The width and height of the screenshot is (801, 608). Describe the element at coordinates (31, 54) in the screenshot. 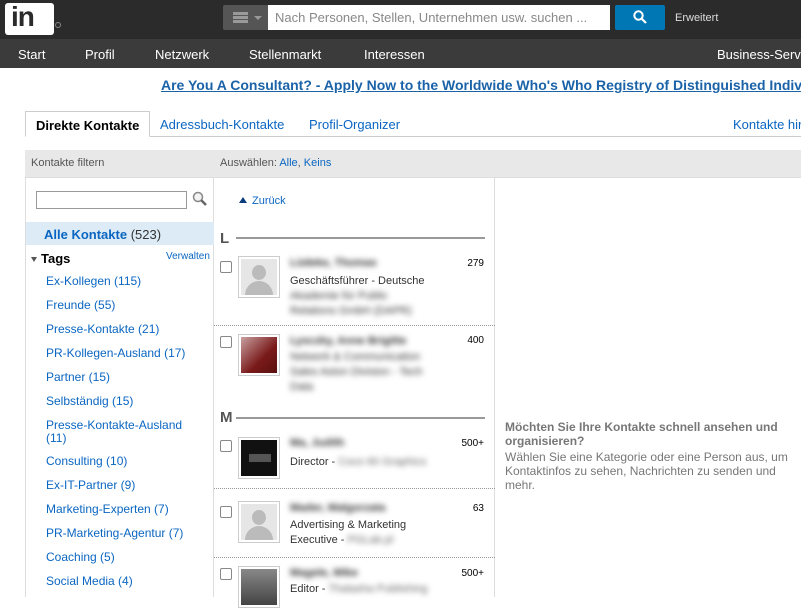

I see `nav-item-start: Start` at that location.